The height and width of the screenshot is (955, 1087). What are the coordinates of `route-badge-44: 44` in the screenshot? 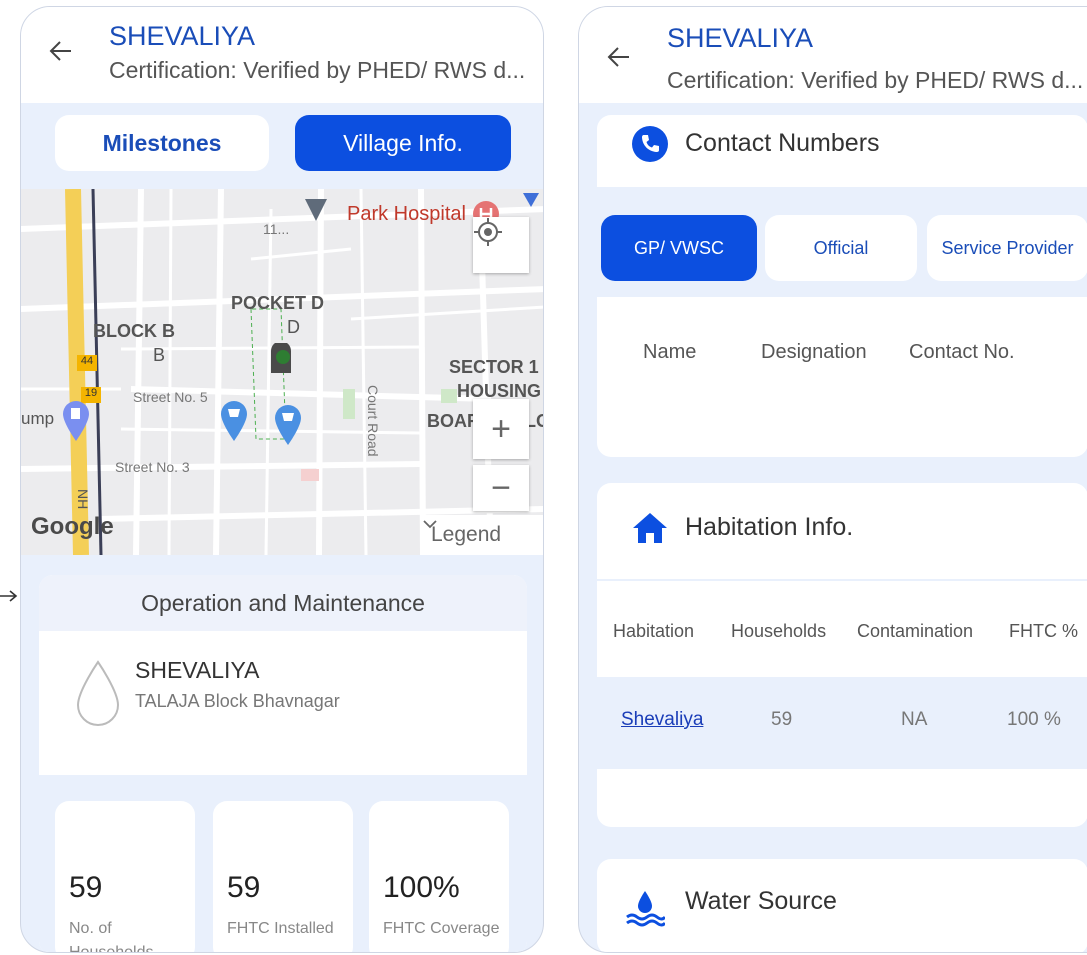 It's located at (87, 363).